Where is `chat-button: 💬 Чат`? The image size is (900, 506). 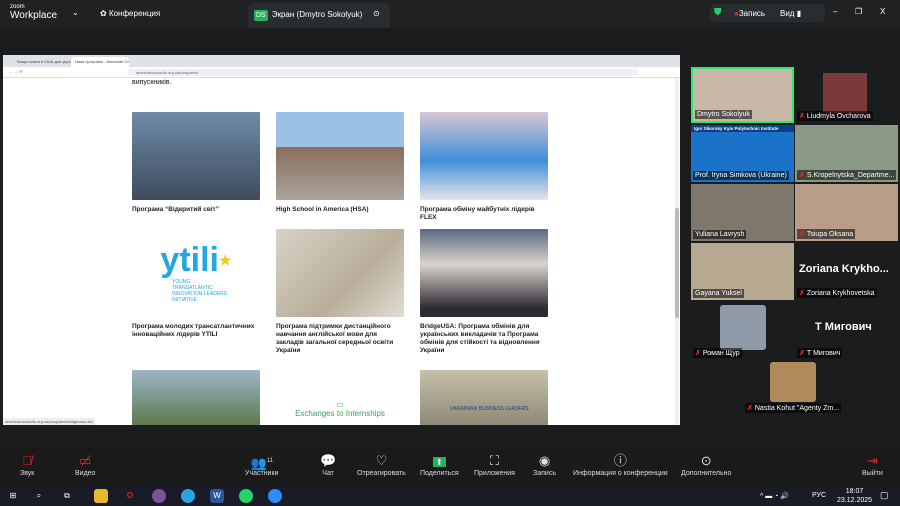 chat-button: 💬 Чат is located at coordinates (328, 464).